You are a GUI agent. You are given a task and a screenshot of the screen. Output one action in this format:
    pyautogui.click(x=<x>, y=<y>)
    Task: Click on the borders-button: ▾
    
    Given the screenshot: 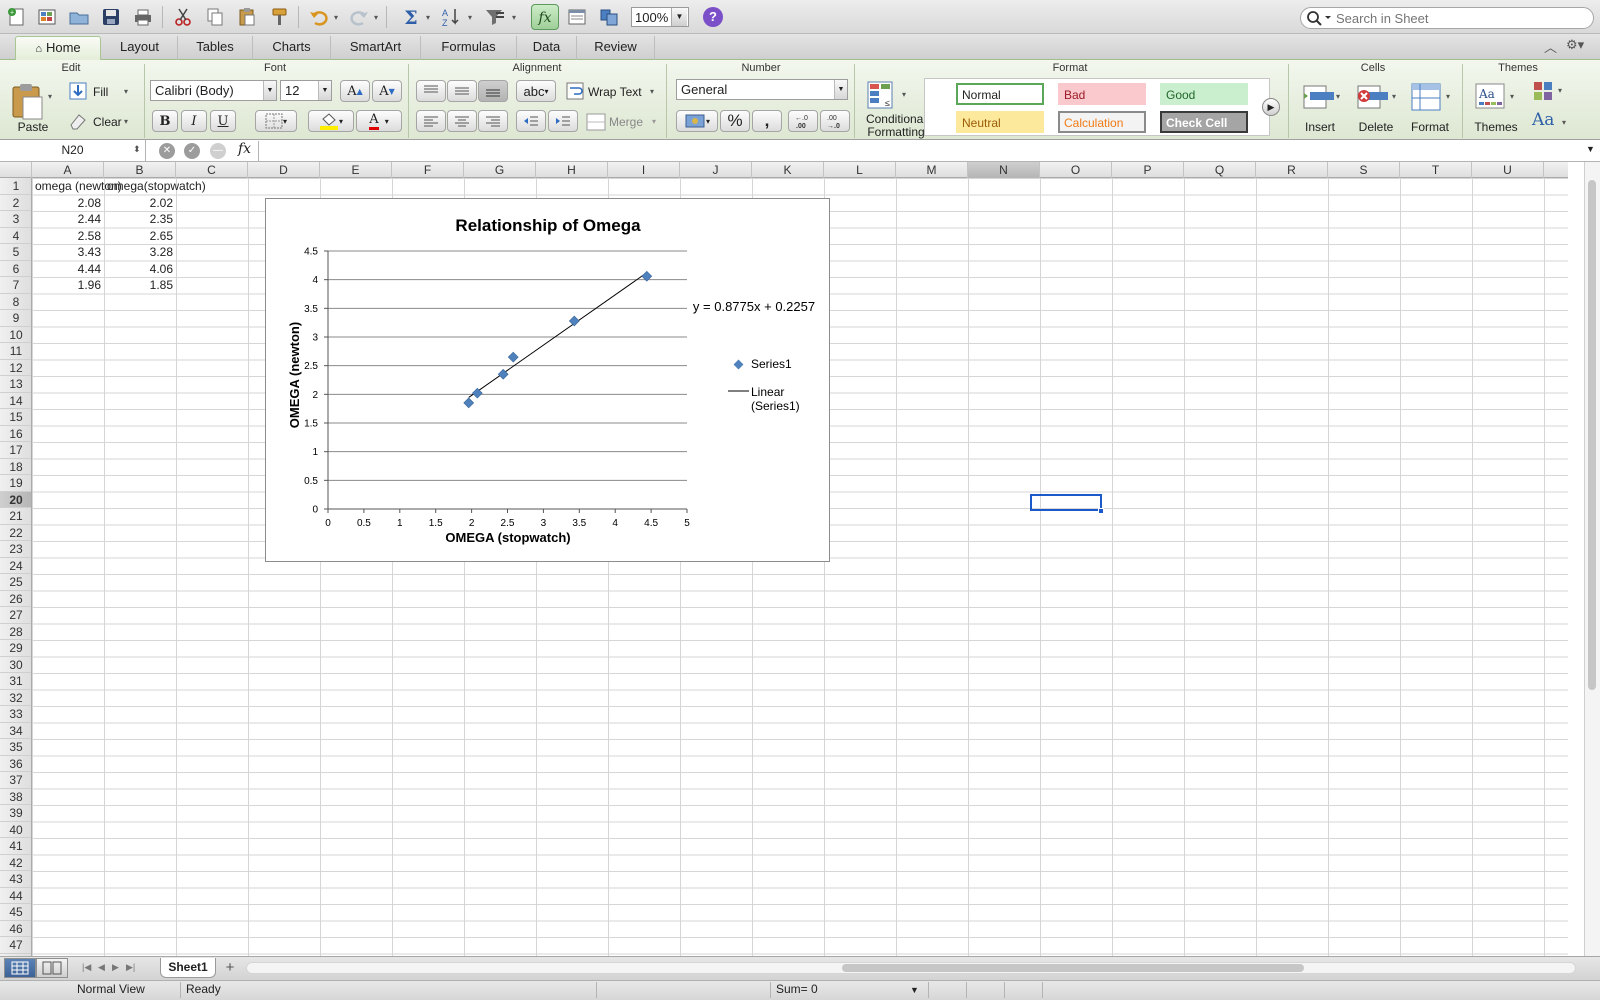 What is the action you would take?
    pyautogui.click(x=276, y=121)
    